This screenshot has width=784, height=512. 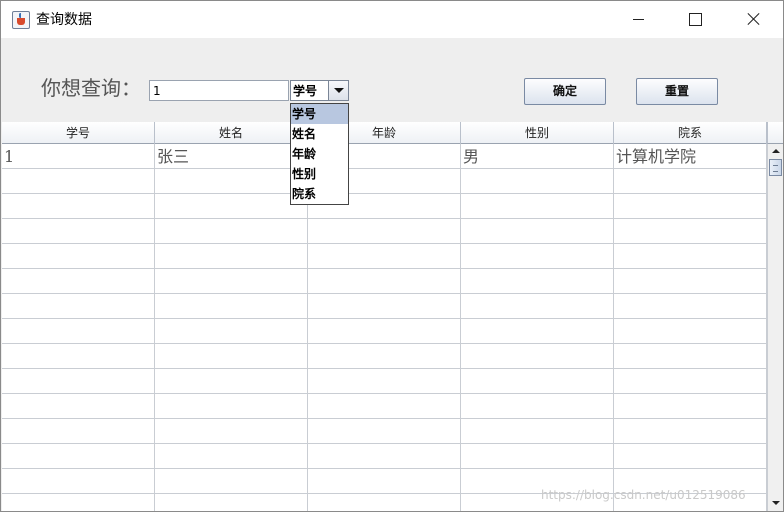 What do you see at coordinates (319, 134) in the screenshot?
I see `dropdown-option: 姓名` at bounding box center [319, 134].